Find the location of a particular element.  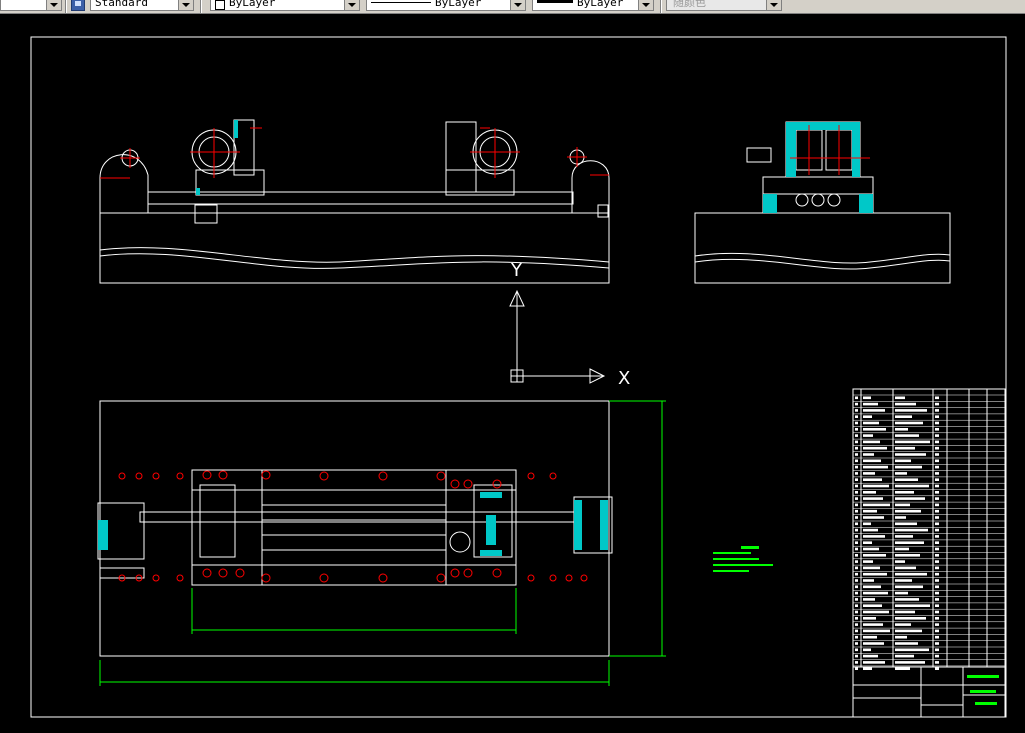

text-style-value: Standard is located at coordinates (121, 4).